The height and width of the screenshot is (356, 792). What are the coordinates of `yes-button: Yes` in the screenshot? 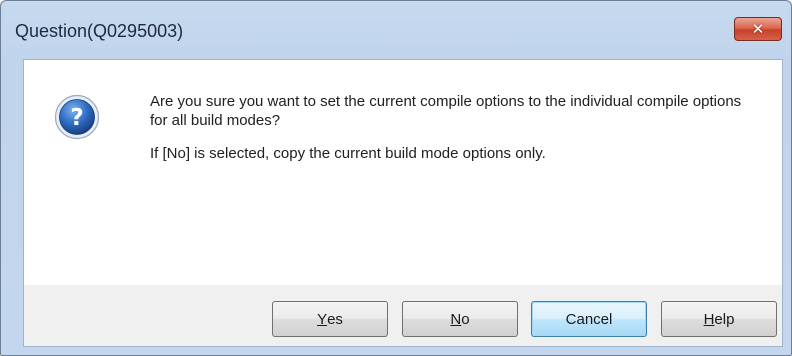 It's located at (330, 319).